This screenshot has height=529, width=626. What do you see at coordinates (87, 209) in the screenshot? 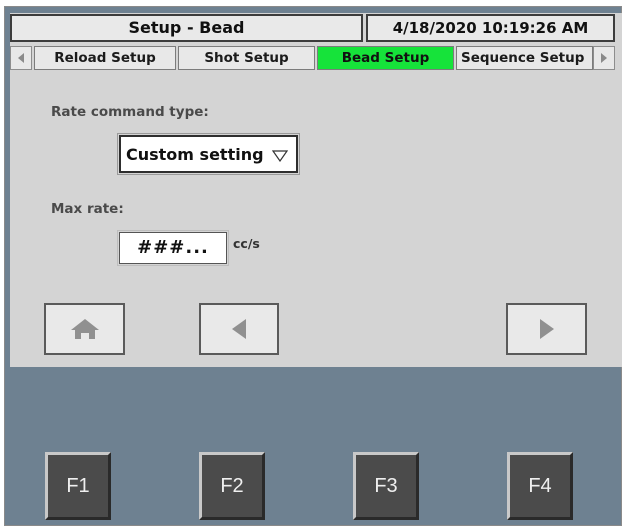
I see `max-rate-label: Max rate:` at bounding box center [87, 209].